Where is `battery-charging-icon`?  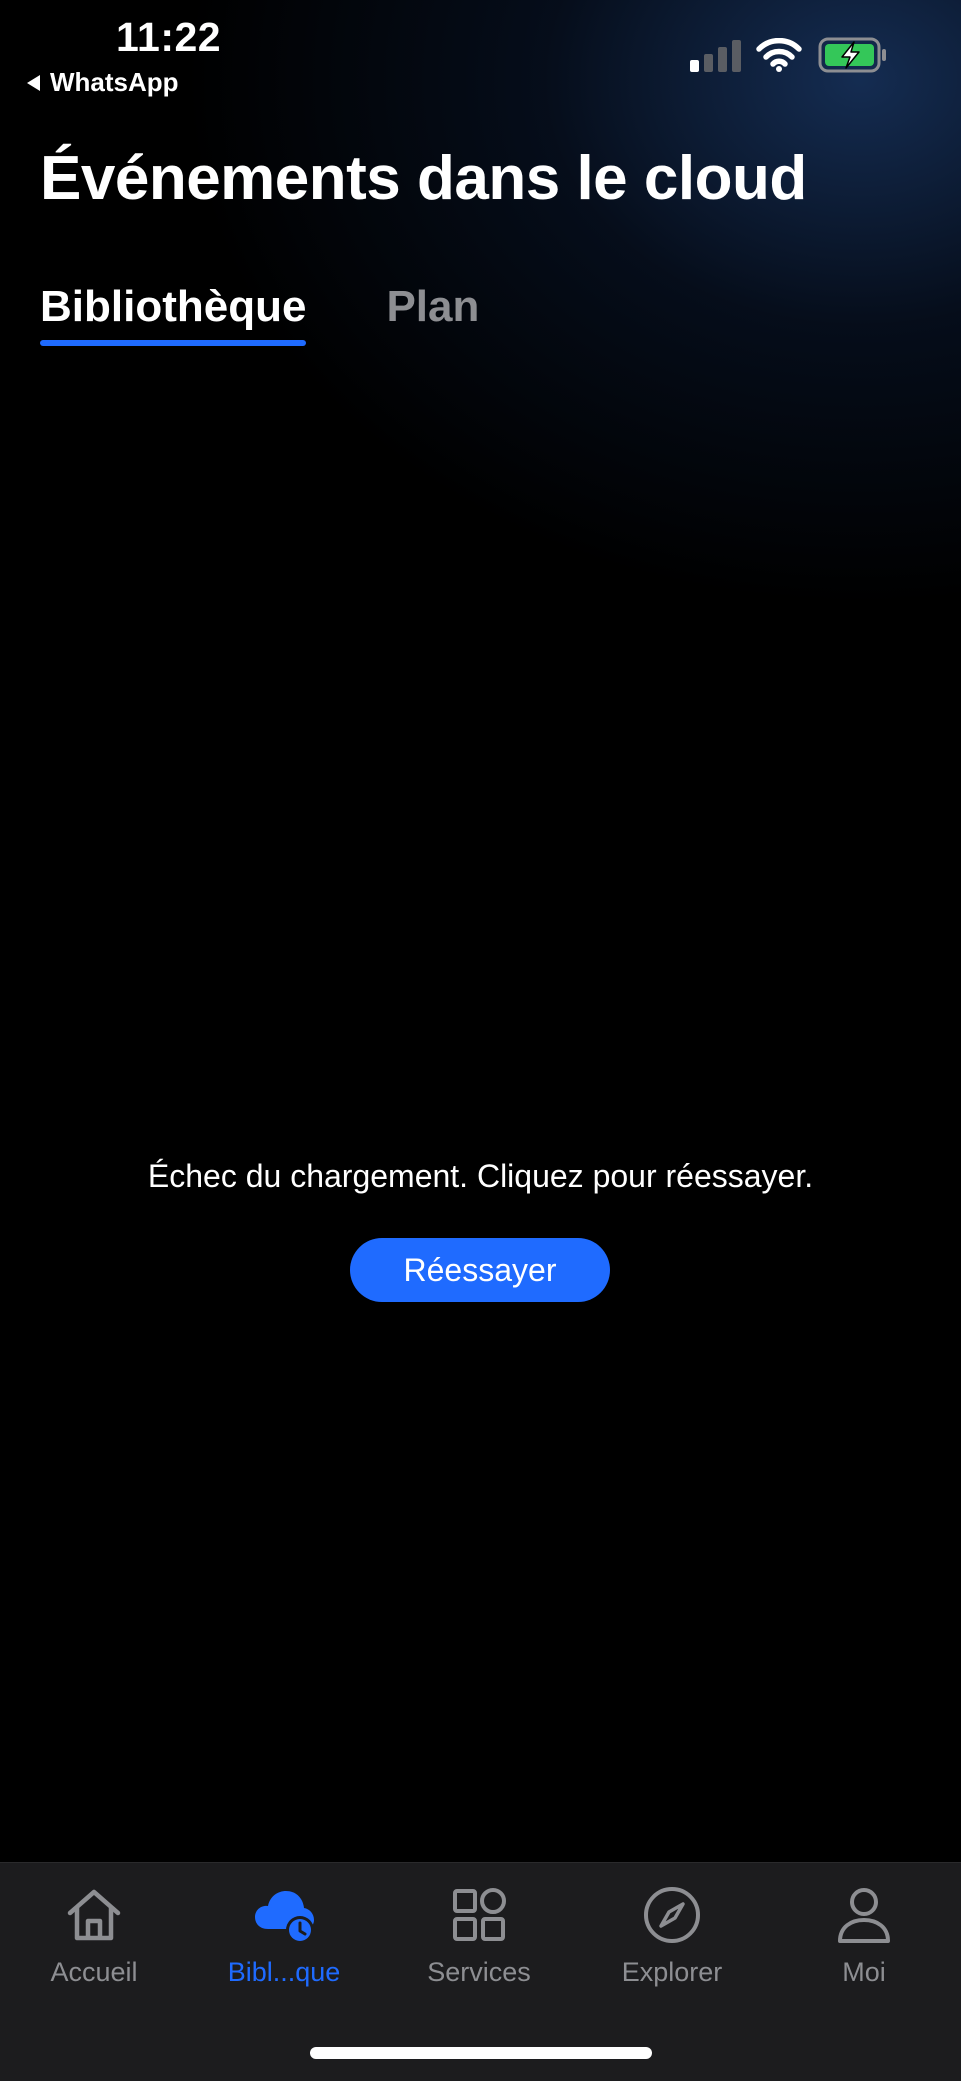 battery-charging-icon is located at coordinates (852, 55).